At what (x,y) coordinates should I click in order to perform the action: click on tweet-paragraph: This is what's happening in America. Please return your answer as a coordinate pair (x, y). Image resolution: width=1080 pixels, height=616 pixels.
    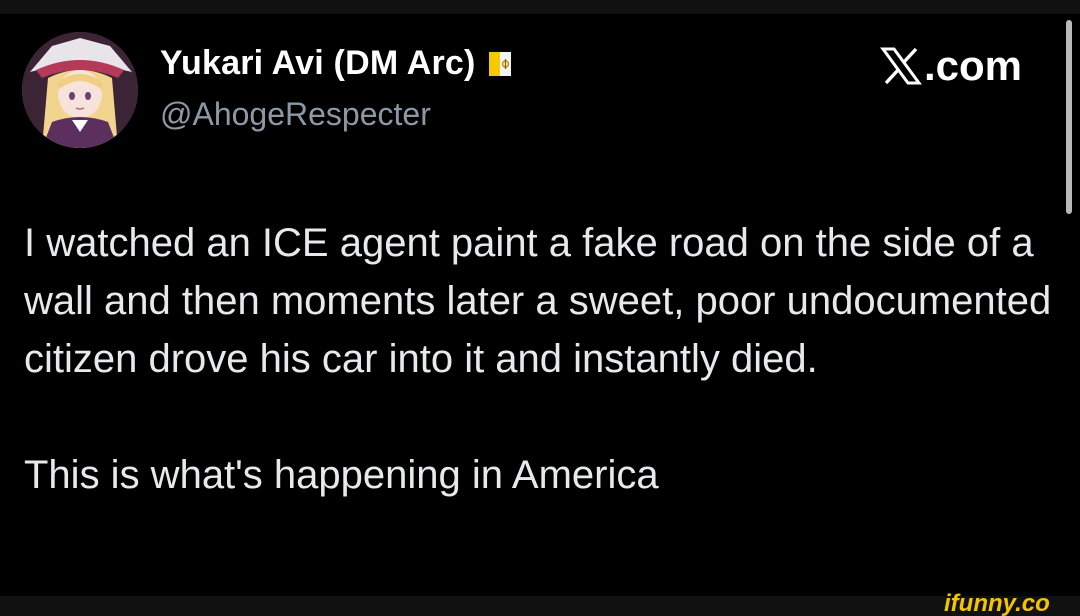
    Looking at the image, I should click on (341, 475).